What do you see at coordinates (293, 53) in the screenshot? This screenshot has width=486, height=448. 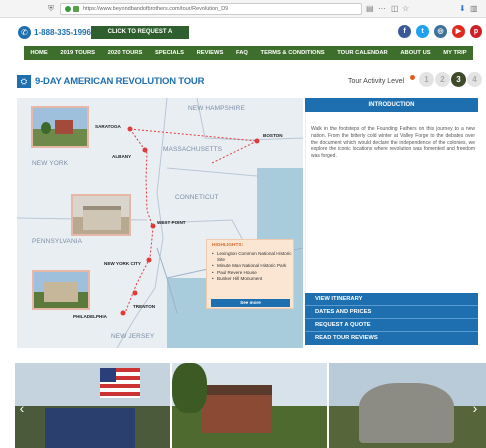 I see `nav-terms: TERMS & CONDITIONS` at bounding box center [293, 53].